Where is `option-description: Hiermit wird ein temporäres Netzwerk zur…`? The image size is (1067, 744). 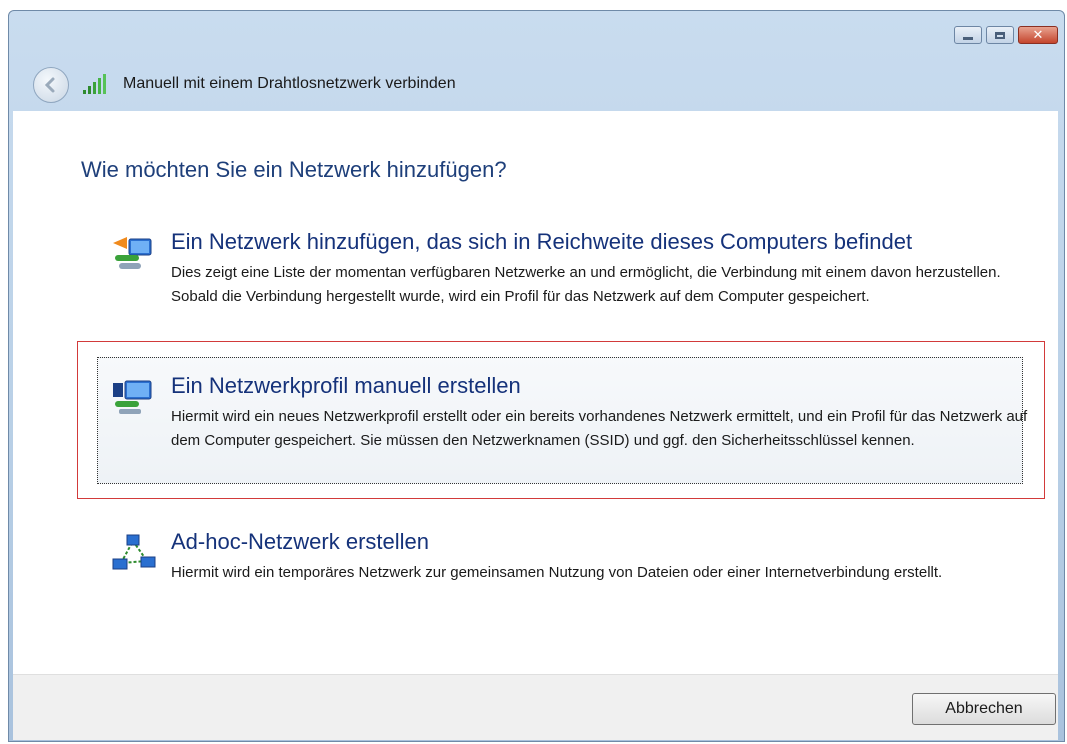 option-description: Hiermit wird ein temporäres Netzwerk zur… is located at coordinates (557, 572).